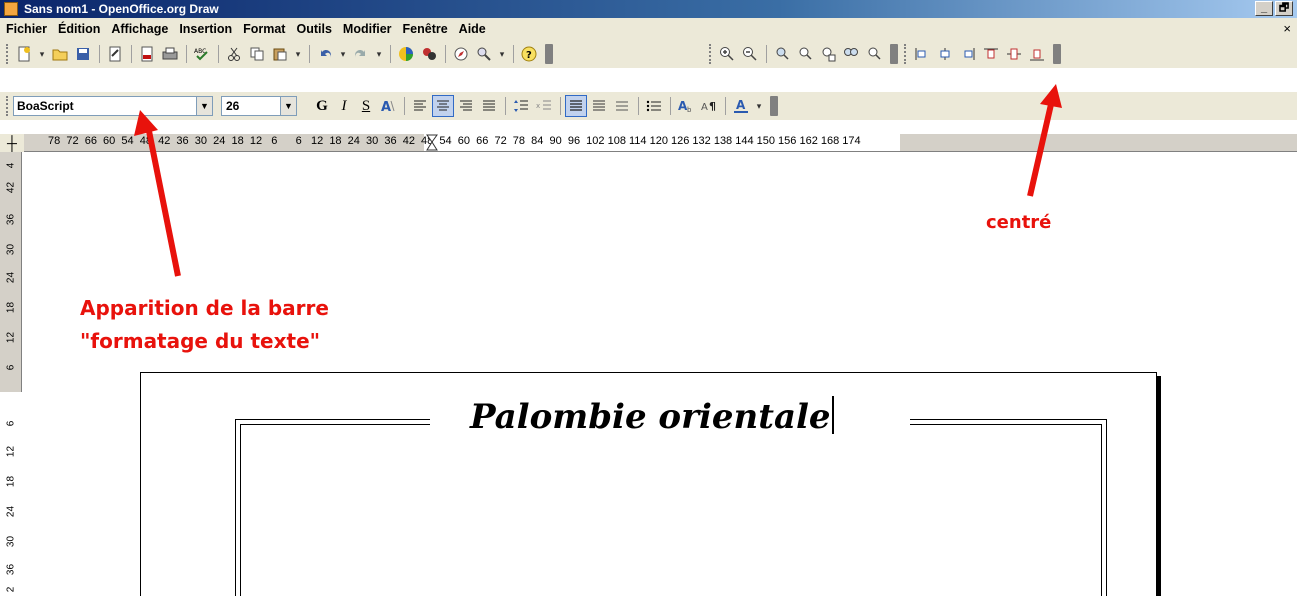 This screenshot has height=596, width=1297. Describe the element at coordinates (113, 106) in the screenshot. I see `font-name-combobox: BoaScript ▼` at that location.